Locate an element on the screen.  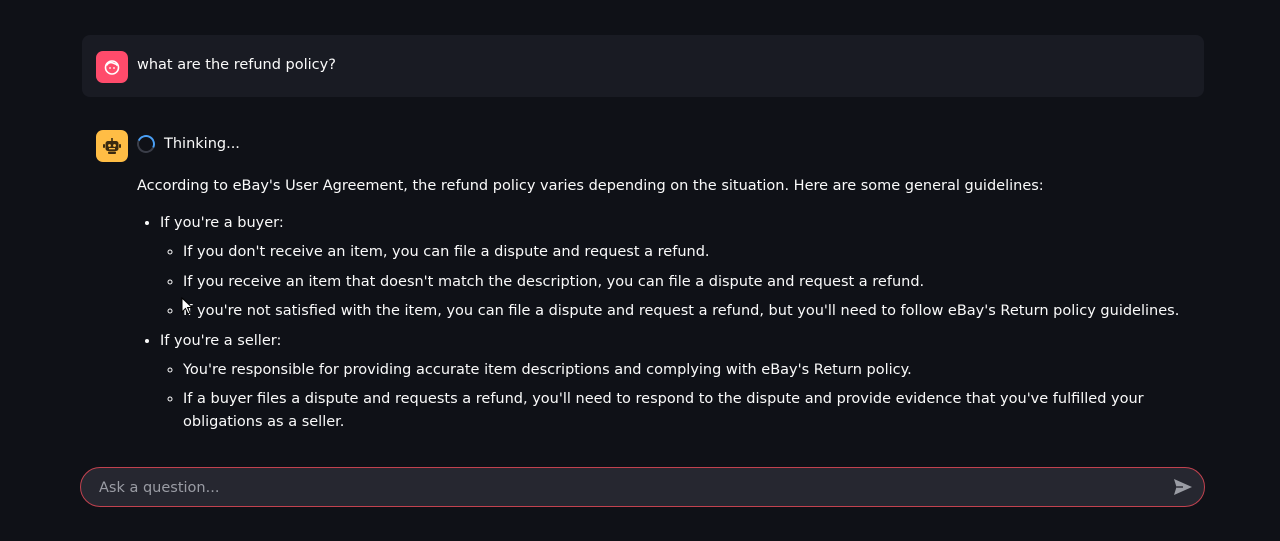
robot-icon is located at coordinates (112, 146).